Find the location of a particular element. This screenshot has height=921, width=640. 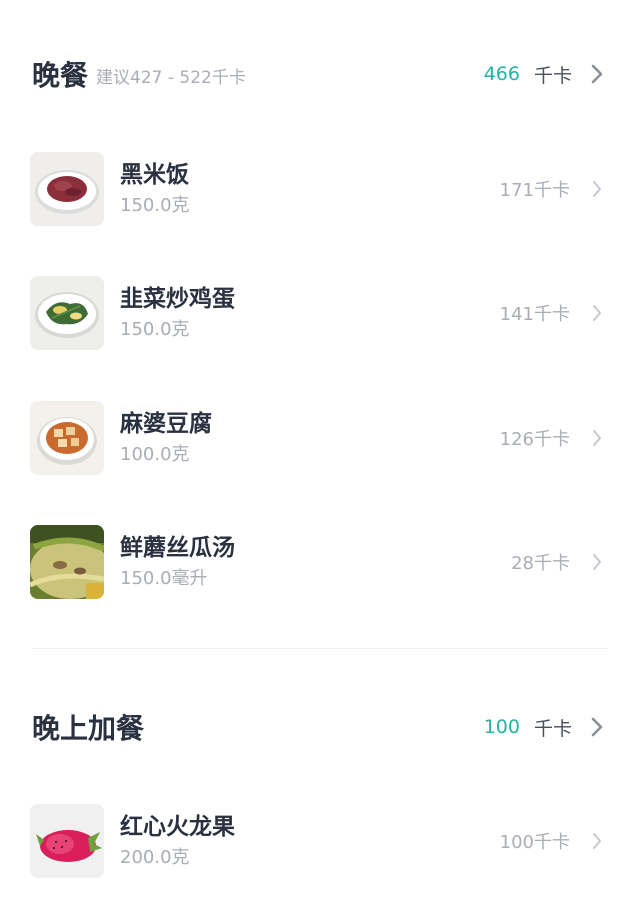

dinner-unit: 千卡 is located at coordinates (552, 75).